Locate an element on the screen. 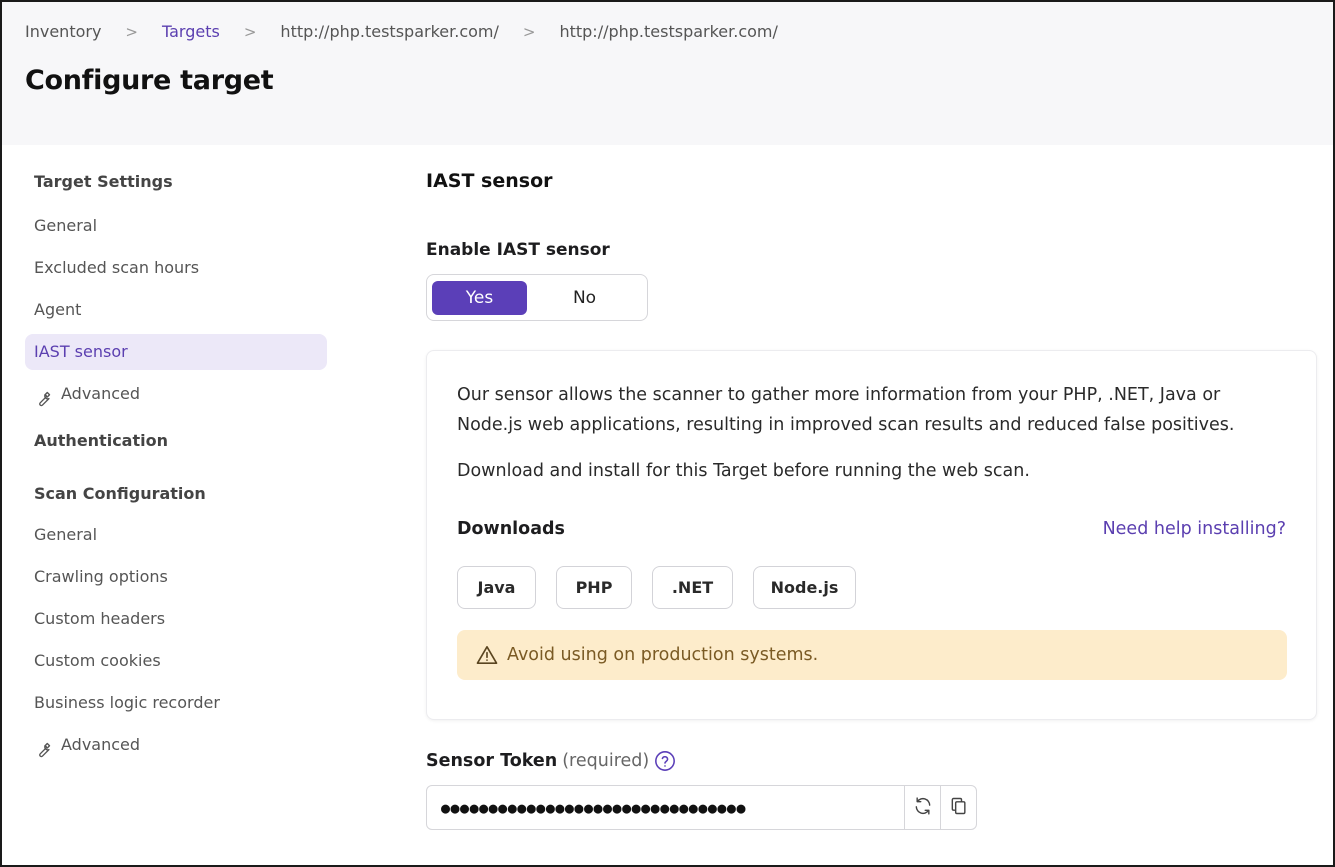 This screenshot has width=1335, height=867. regenerate-token-button is located at coordinates (922, 807).